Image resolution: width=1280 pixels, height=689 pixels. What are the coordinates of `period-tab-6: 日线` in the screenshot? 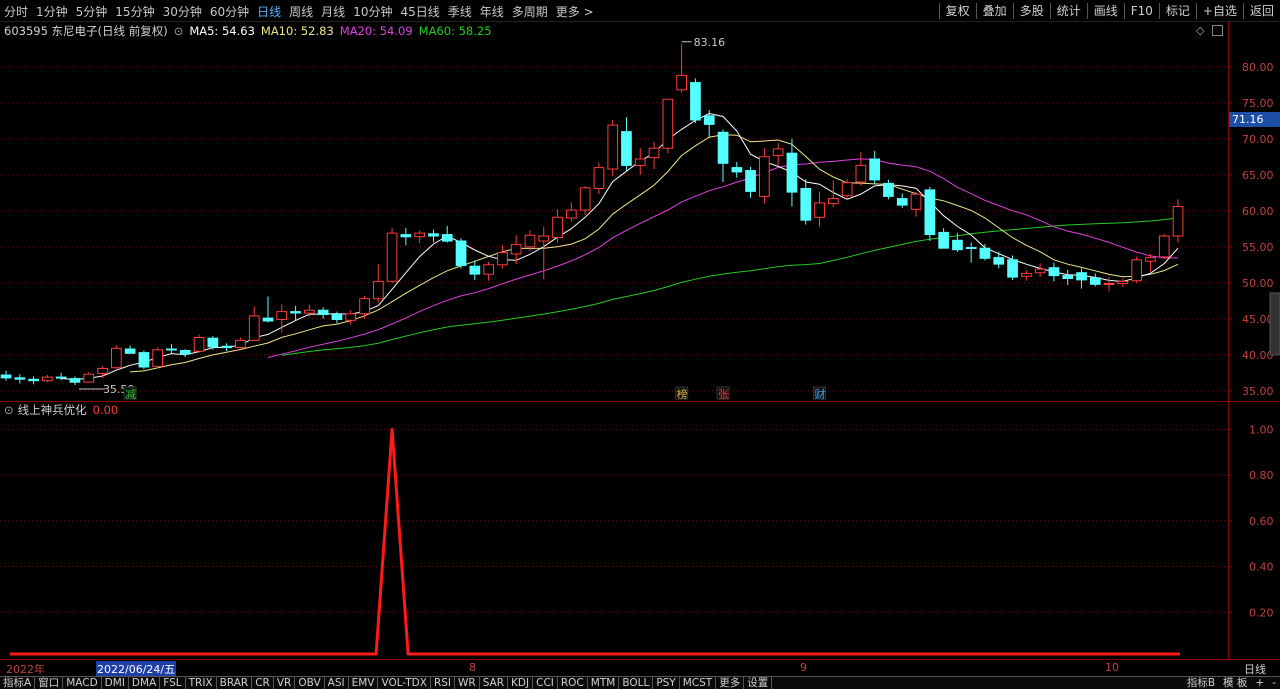 It's located at (269, 11).